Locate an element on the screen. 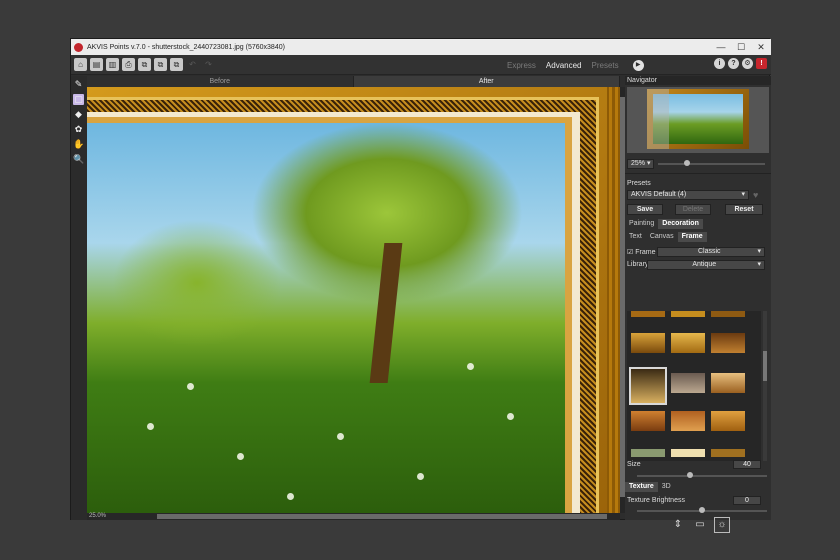  frame-grid-scrollbar is located at coordinates (765, 386).